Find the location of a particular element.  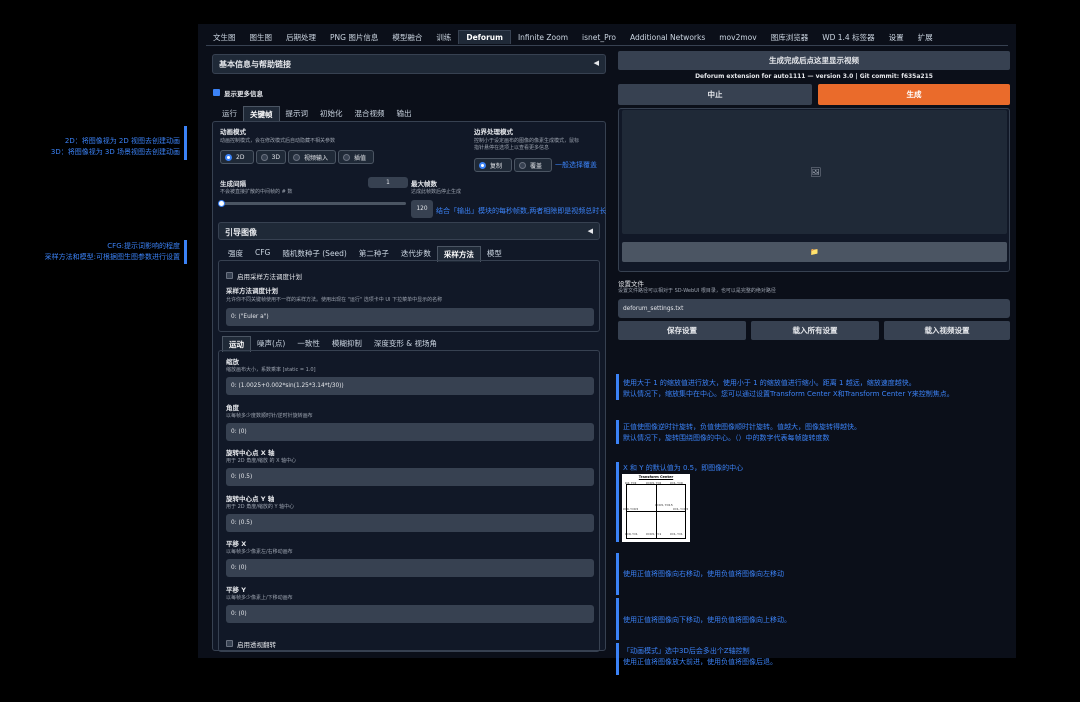

generate-button: 生成 is located at coordinates (914, 94).